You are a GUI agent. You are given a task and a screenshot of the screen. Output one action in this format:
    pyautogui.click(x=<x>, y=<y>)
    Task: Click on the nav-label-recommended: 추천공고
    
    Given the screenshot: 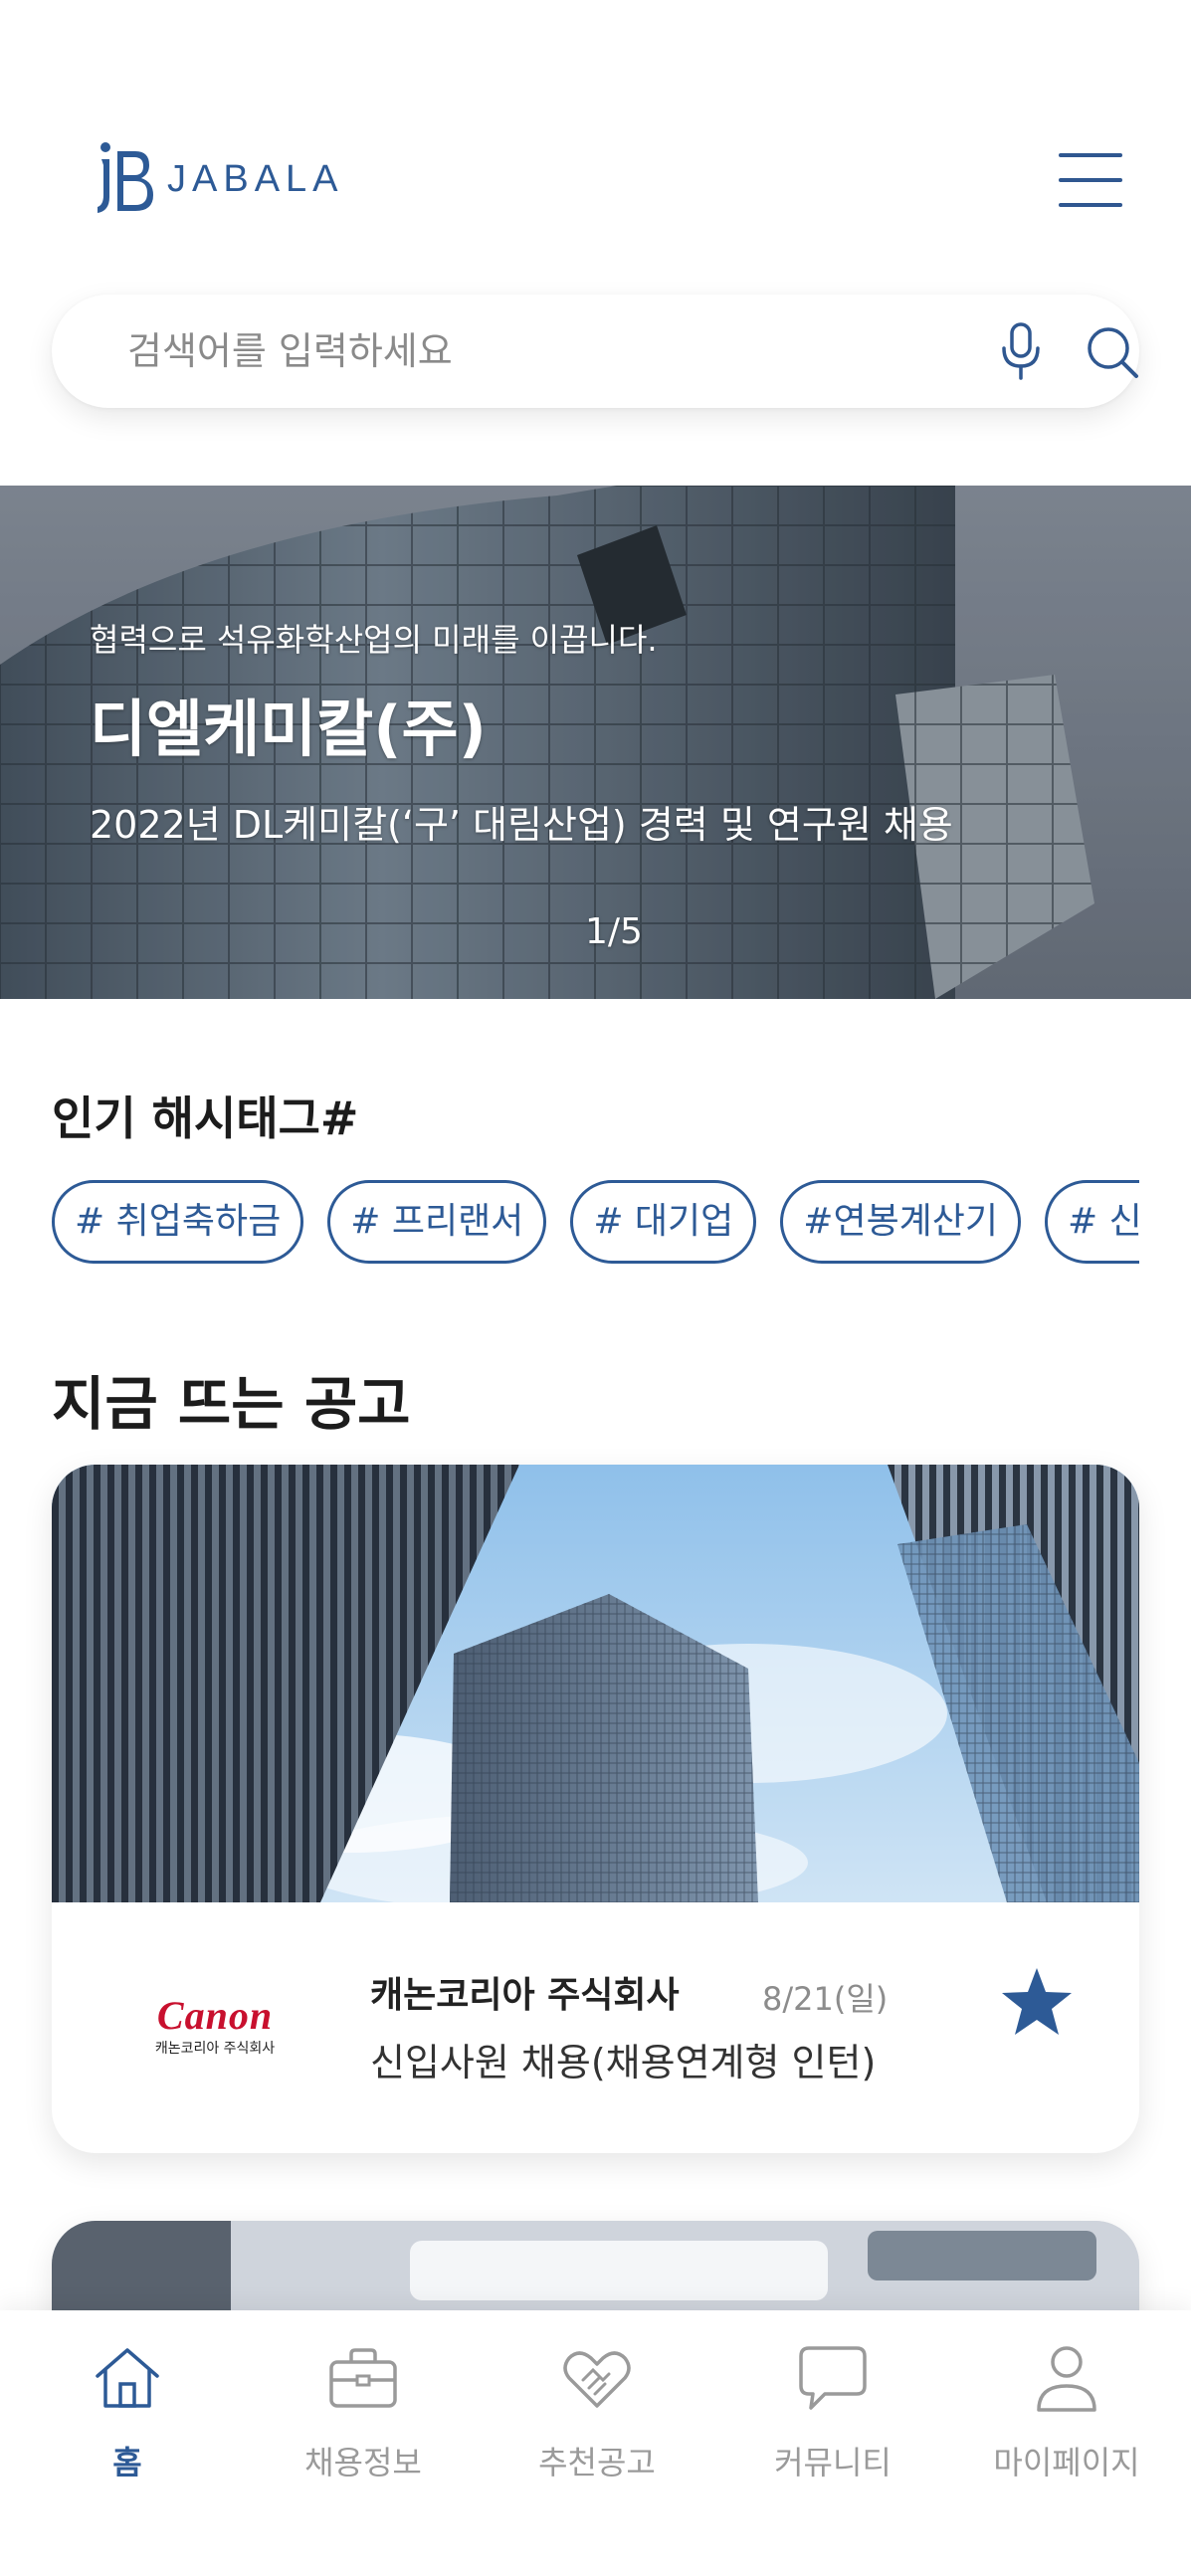 What is the action you would take?
    pyautogui.click(x=597, y=2463)
    